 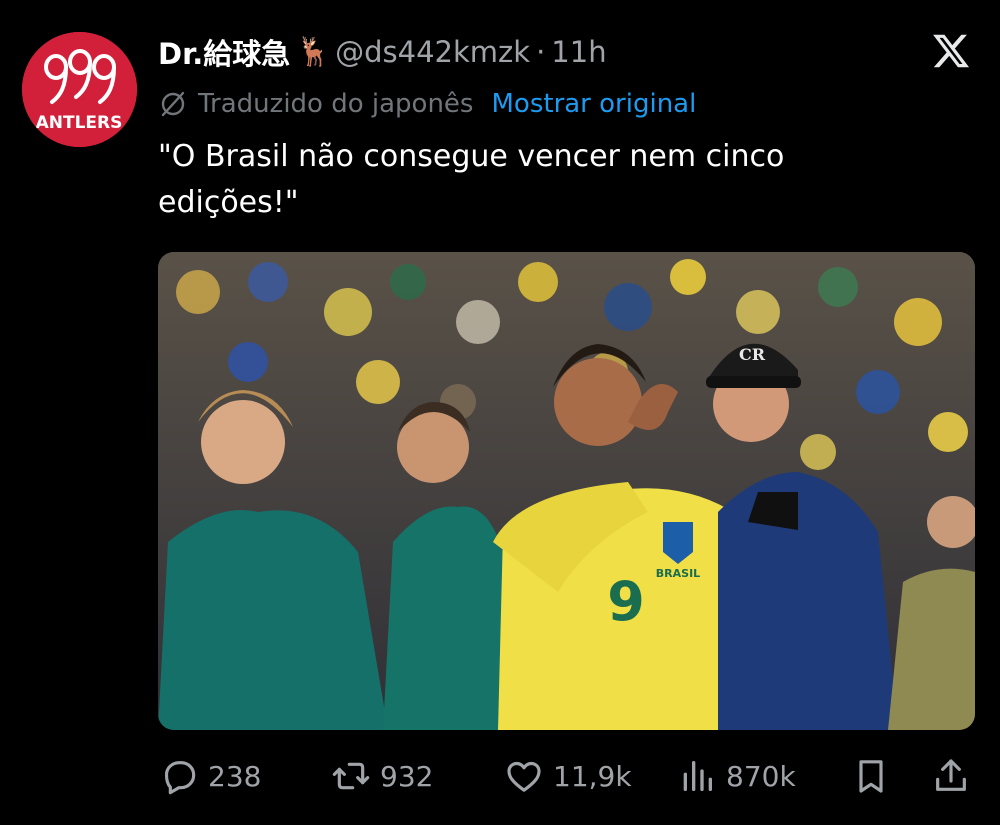 I want to click on globe-slash-icon, so click(x=173, y=104).